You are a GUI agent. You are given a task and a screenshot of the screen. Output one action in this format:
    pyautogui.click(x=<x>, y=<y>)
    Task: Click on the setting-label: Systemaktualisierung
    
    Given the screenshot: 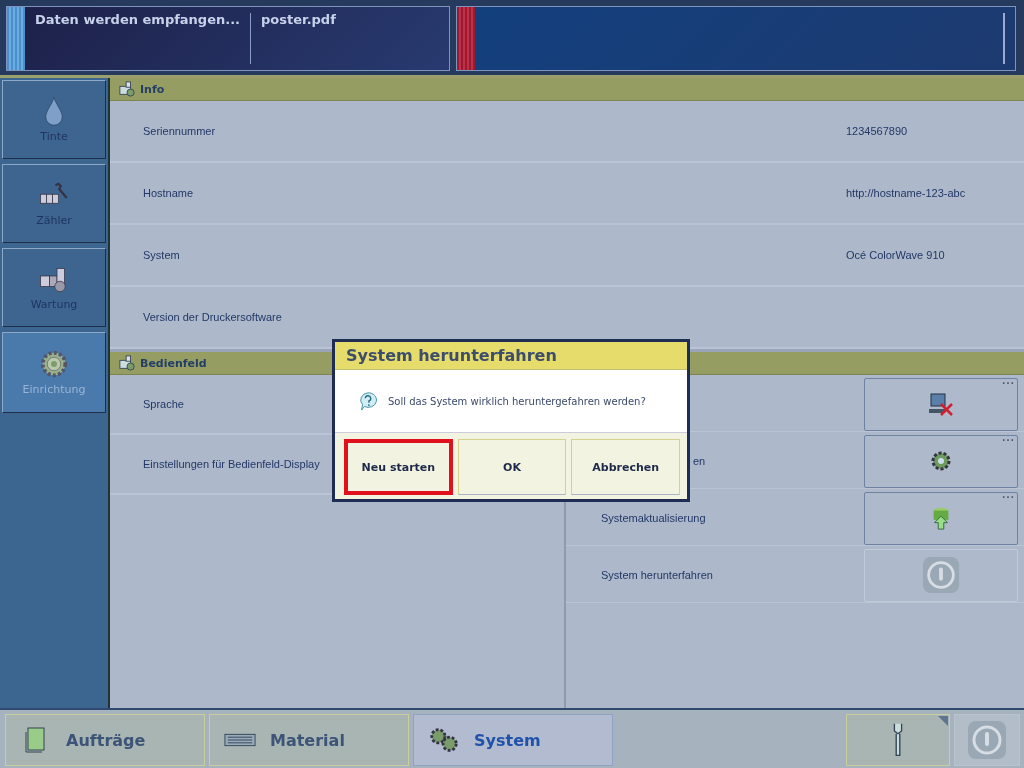 What is the action you would take?
    pyautogui.click(x=653, y=518)
    